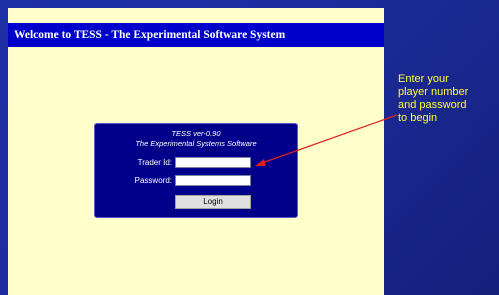 Image resolution: width=499 pixels, height=295 pixels. I want to click on callout-line-3: and password, so click(432, 105).